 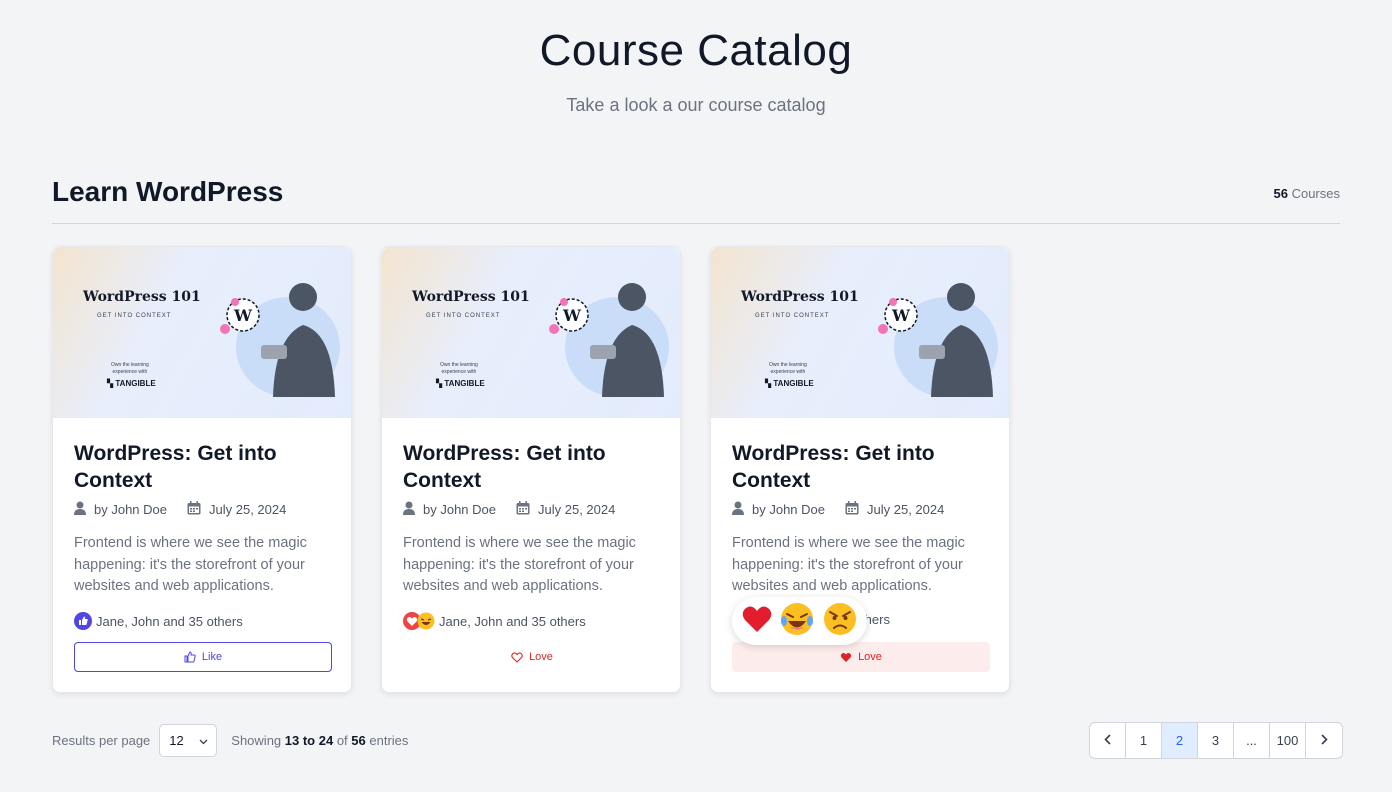 What do you see at coordinates (188, 740) in the screenshot?
I see `per-page-select: 12` at bounding box center [188, 740].